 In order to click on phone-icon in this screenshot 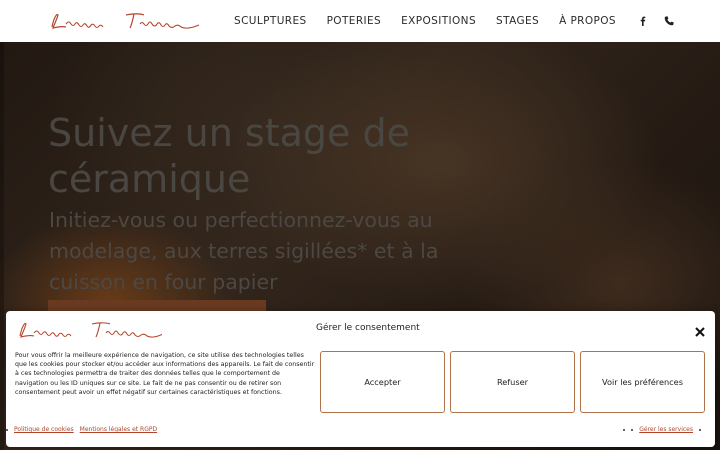, I will do `click(669, 20)`.